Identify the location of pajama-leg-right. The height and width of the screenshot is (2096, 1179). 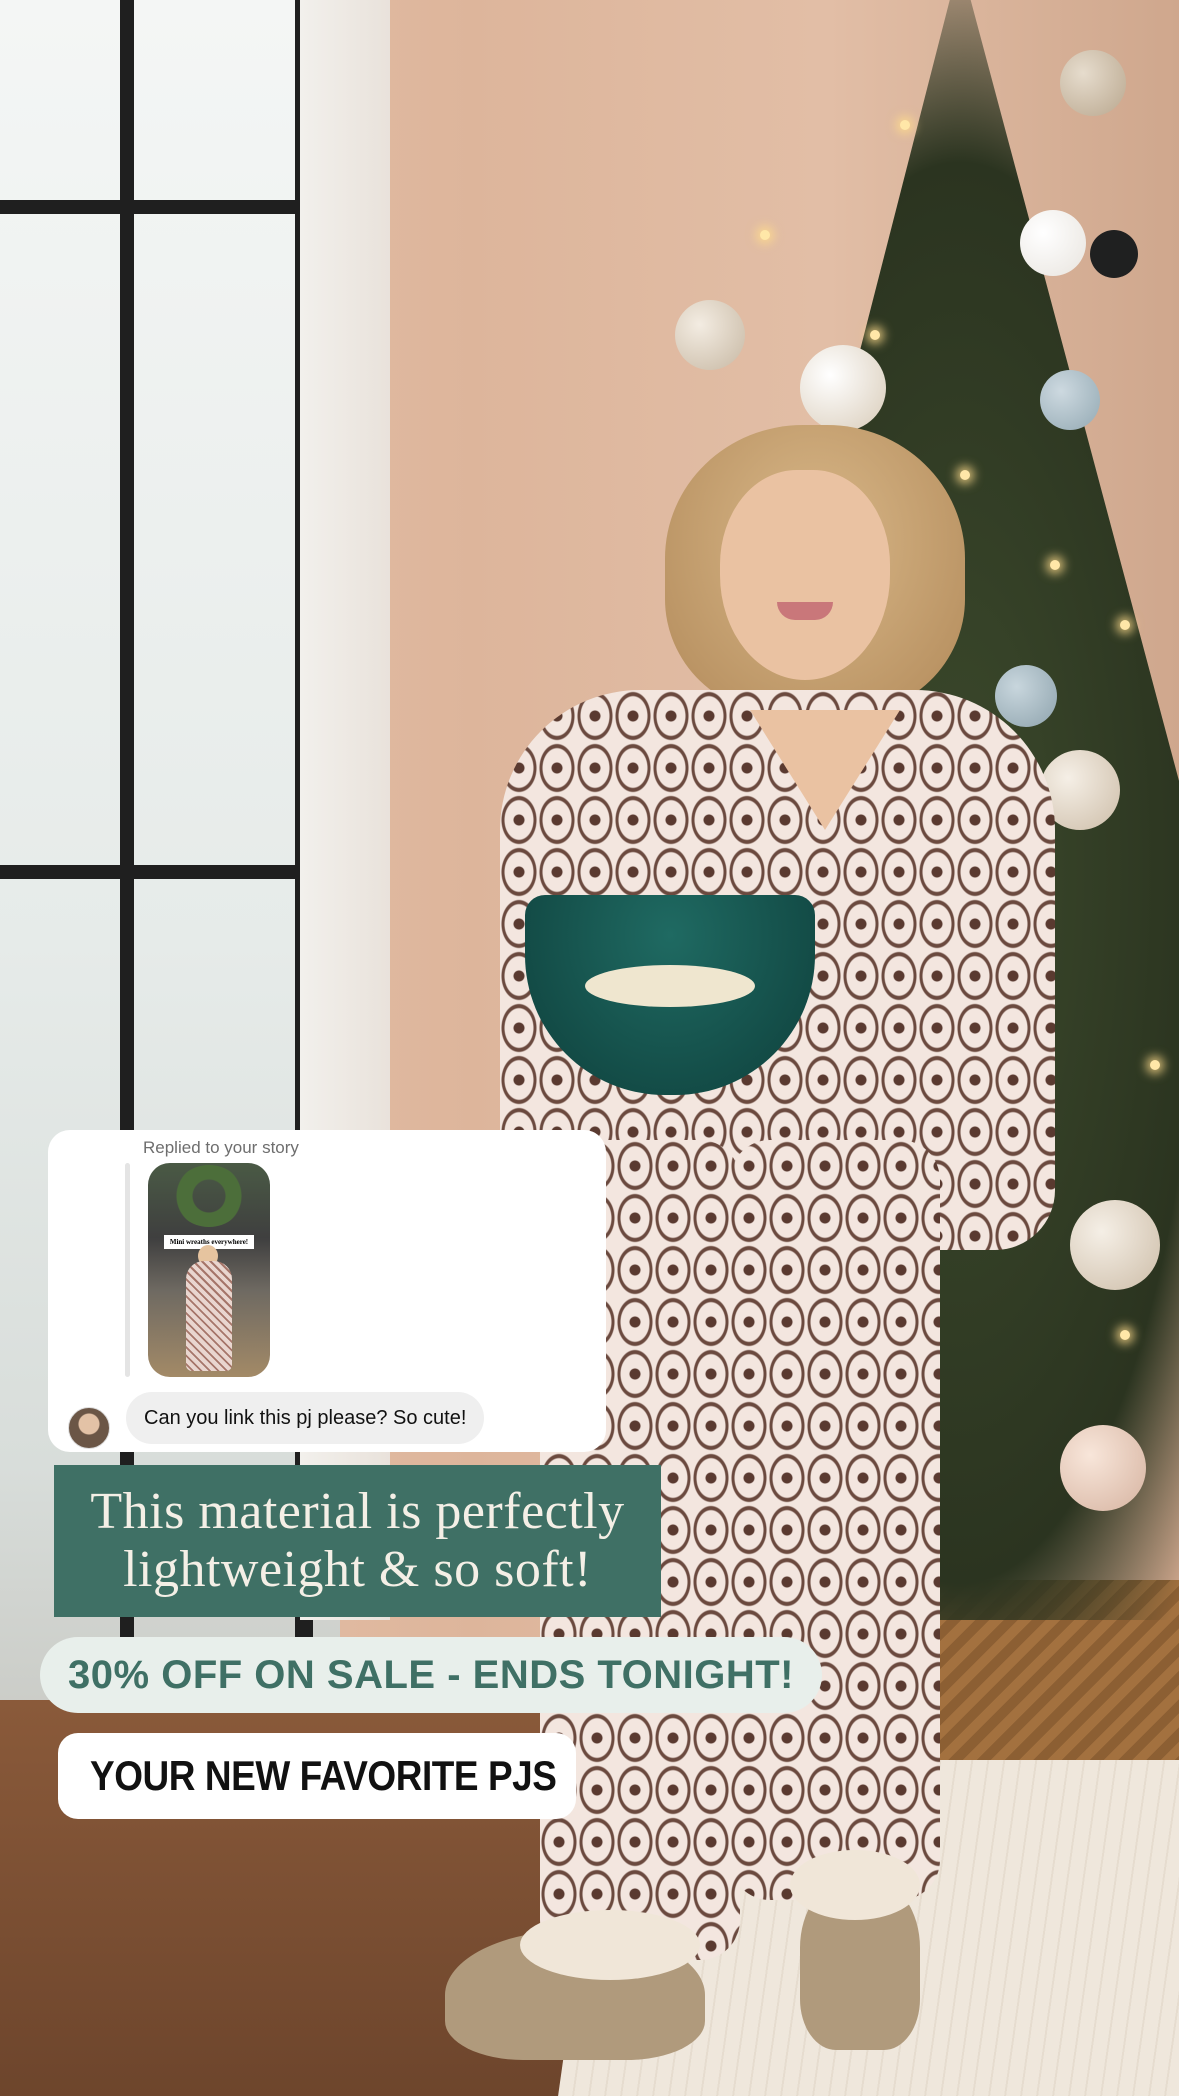
(835, 1520).